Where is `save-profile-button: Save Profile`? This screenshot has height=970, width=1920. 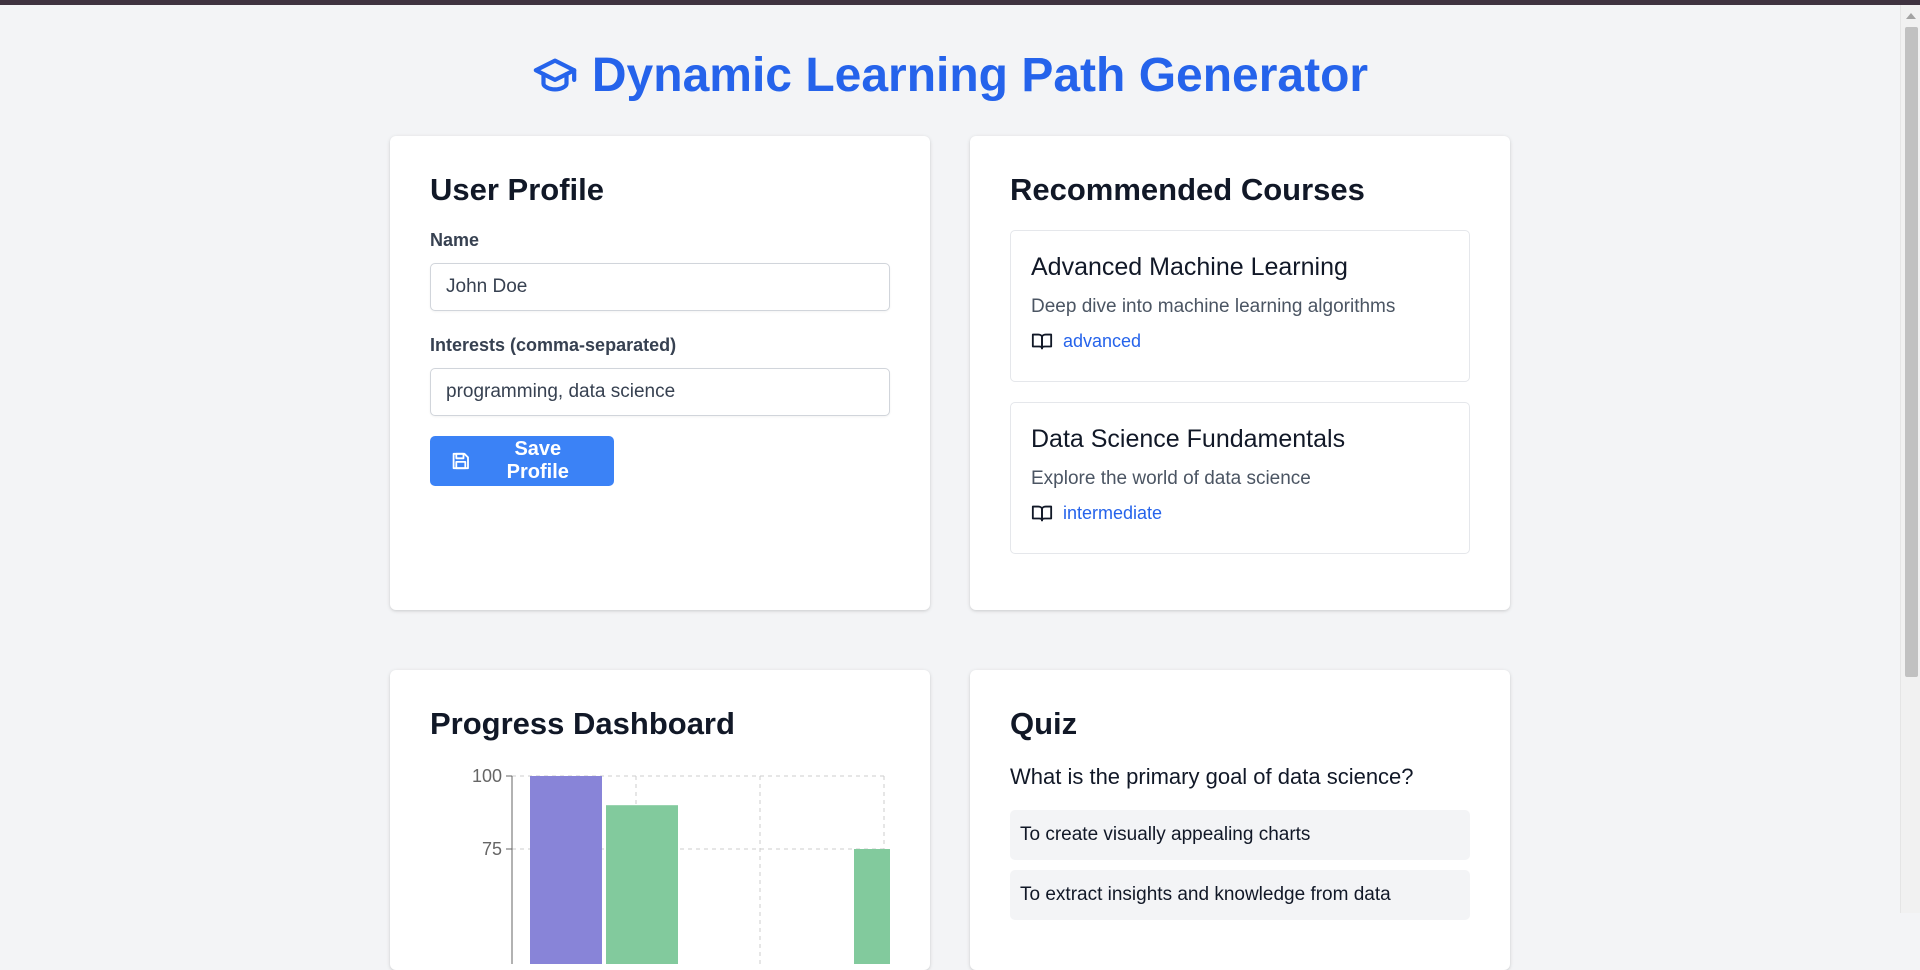
save-profile-button: Save Profile is located at coordinates (522, 461).